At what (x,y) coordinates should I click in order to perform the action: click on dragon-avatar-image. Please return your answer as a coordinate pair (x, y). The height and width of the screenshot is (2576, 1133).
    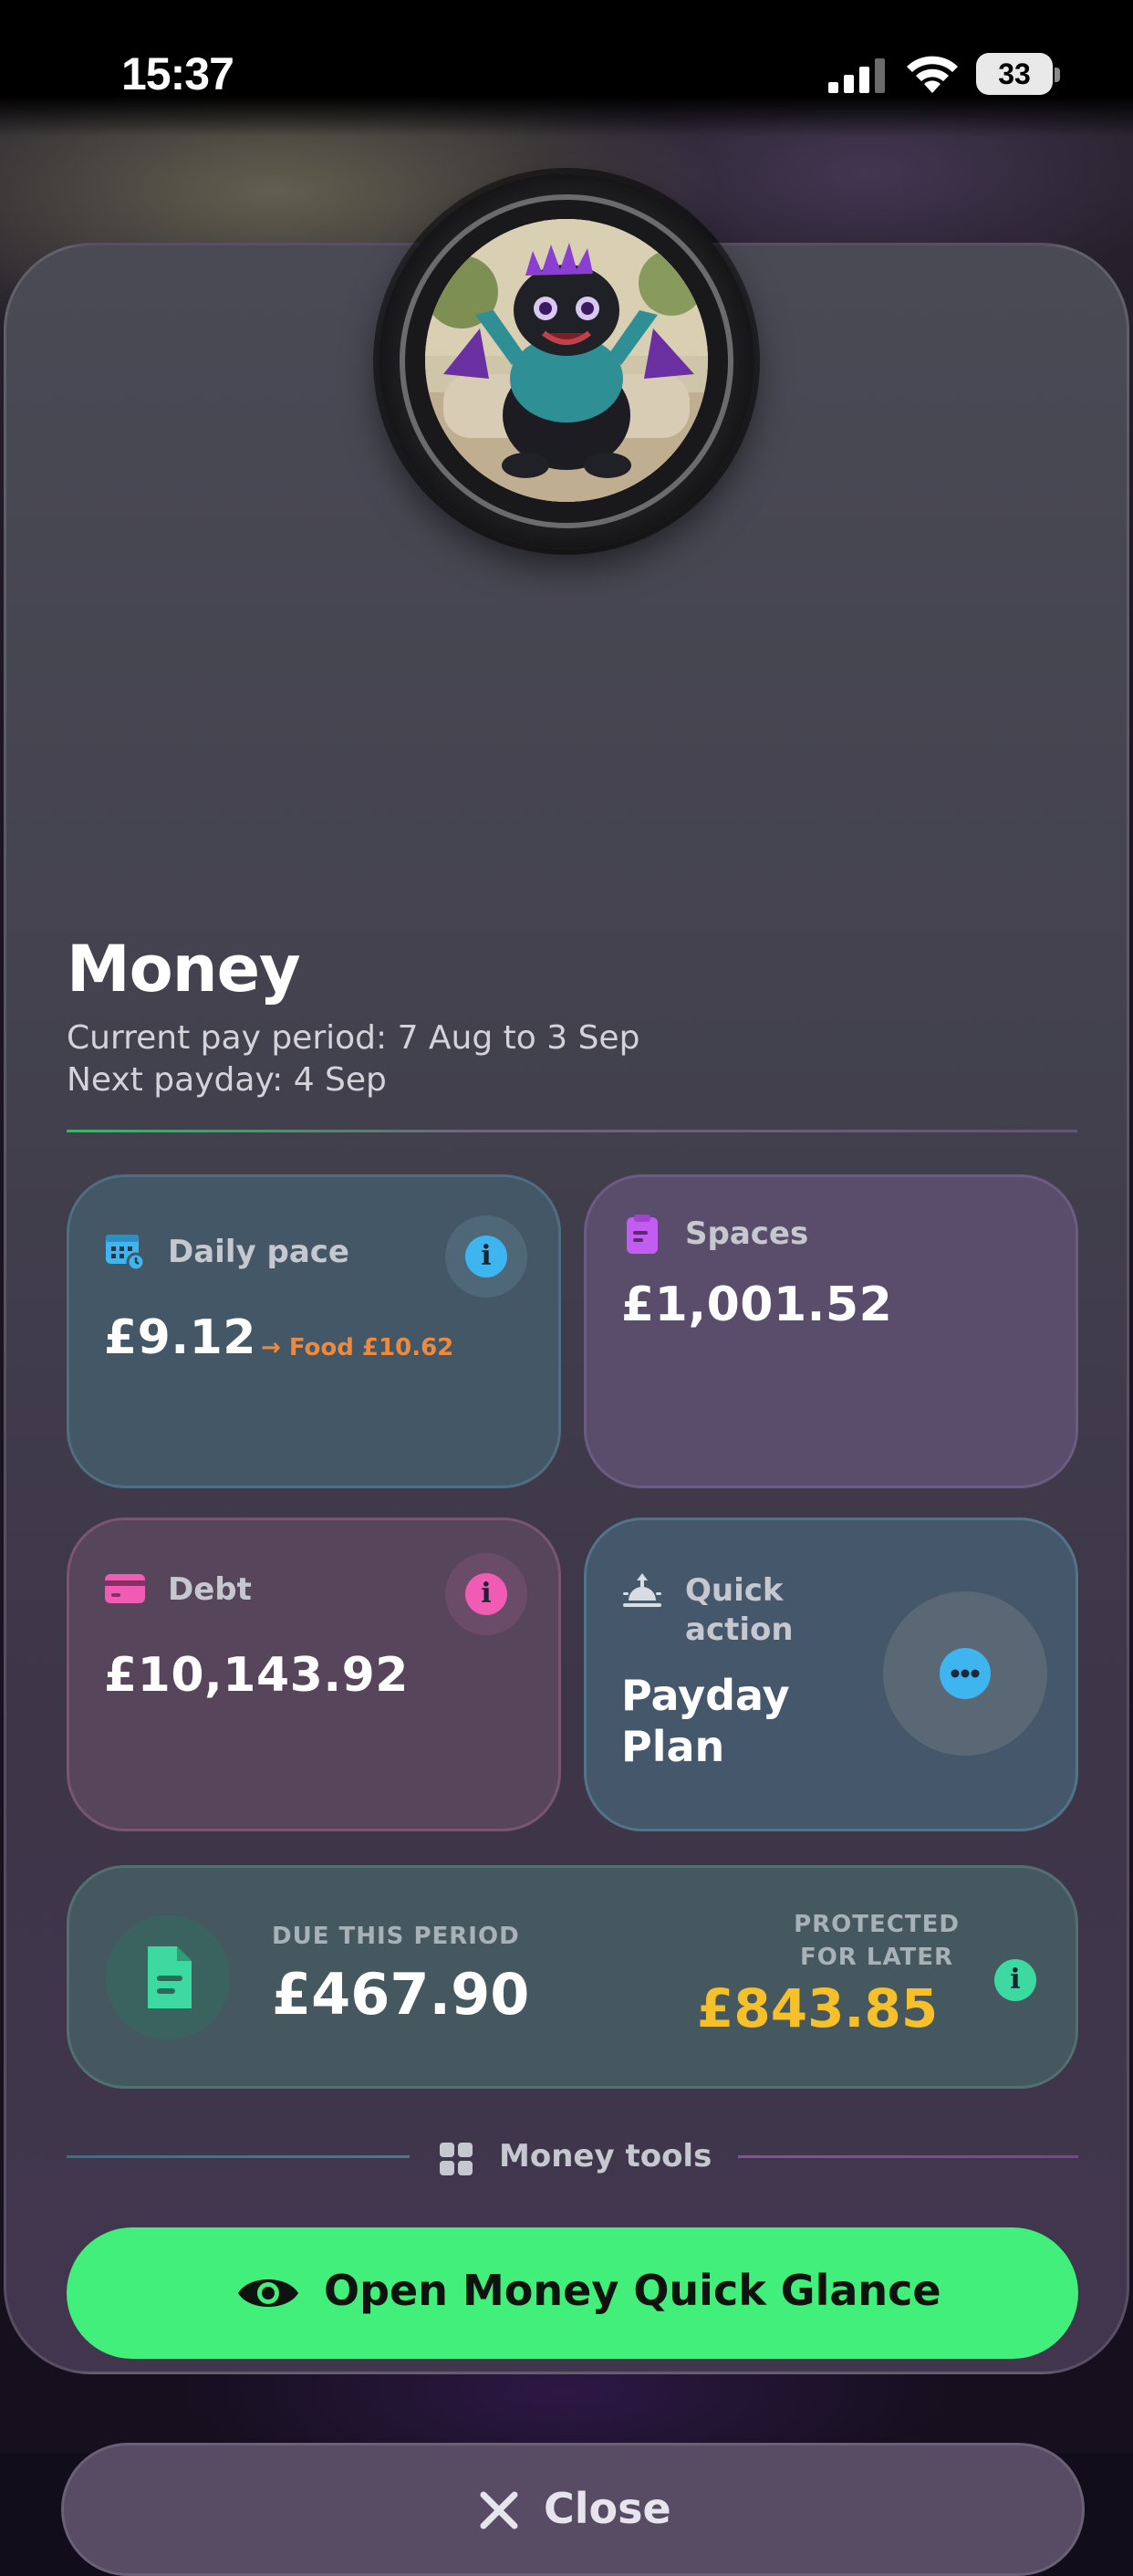
    Looking at the image, I should click on (566, 360).